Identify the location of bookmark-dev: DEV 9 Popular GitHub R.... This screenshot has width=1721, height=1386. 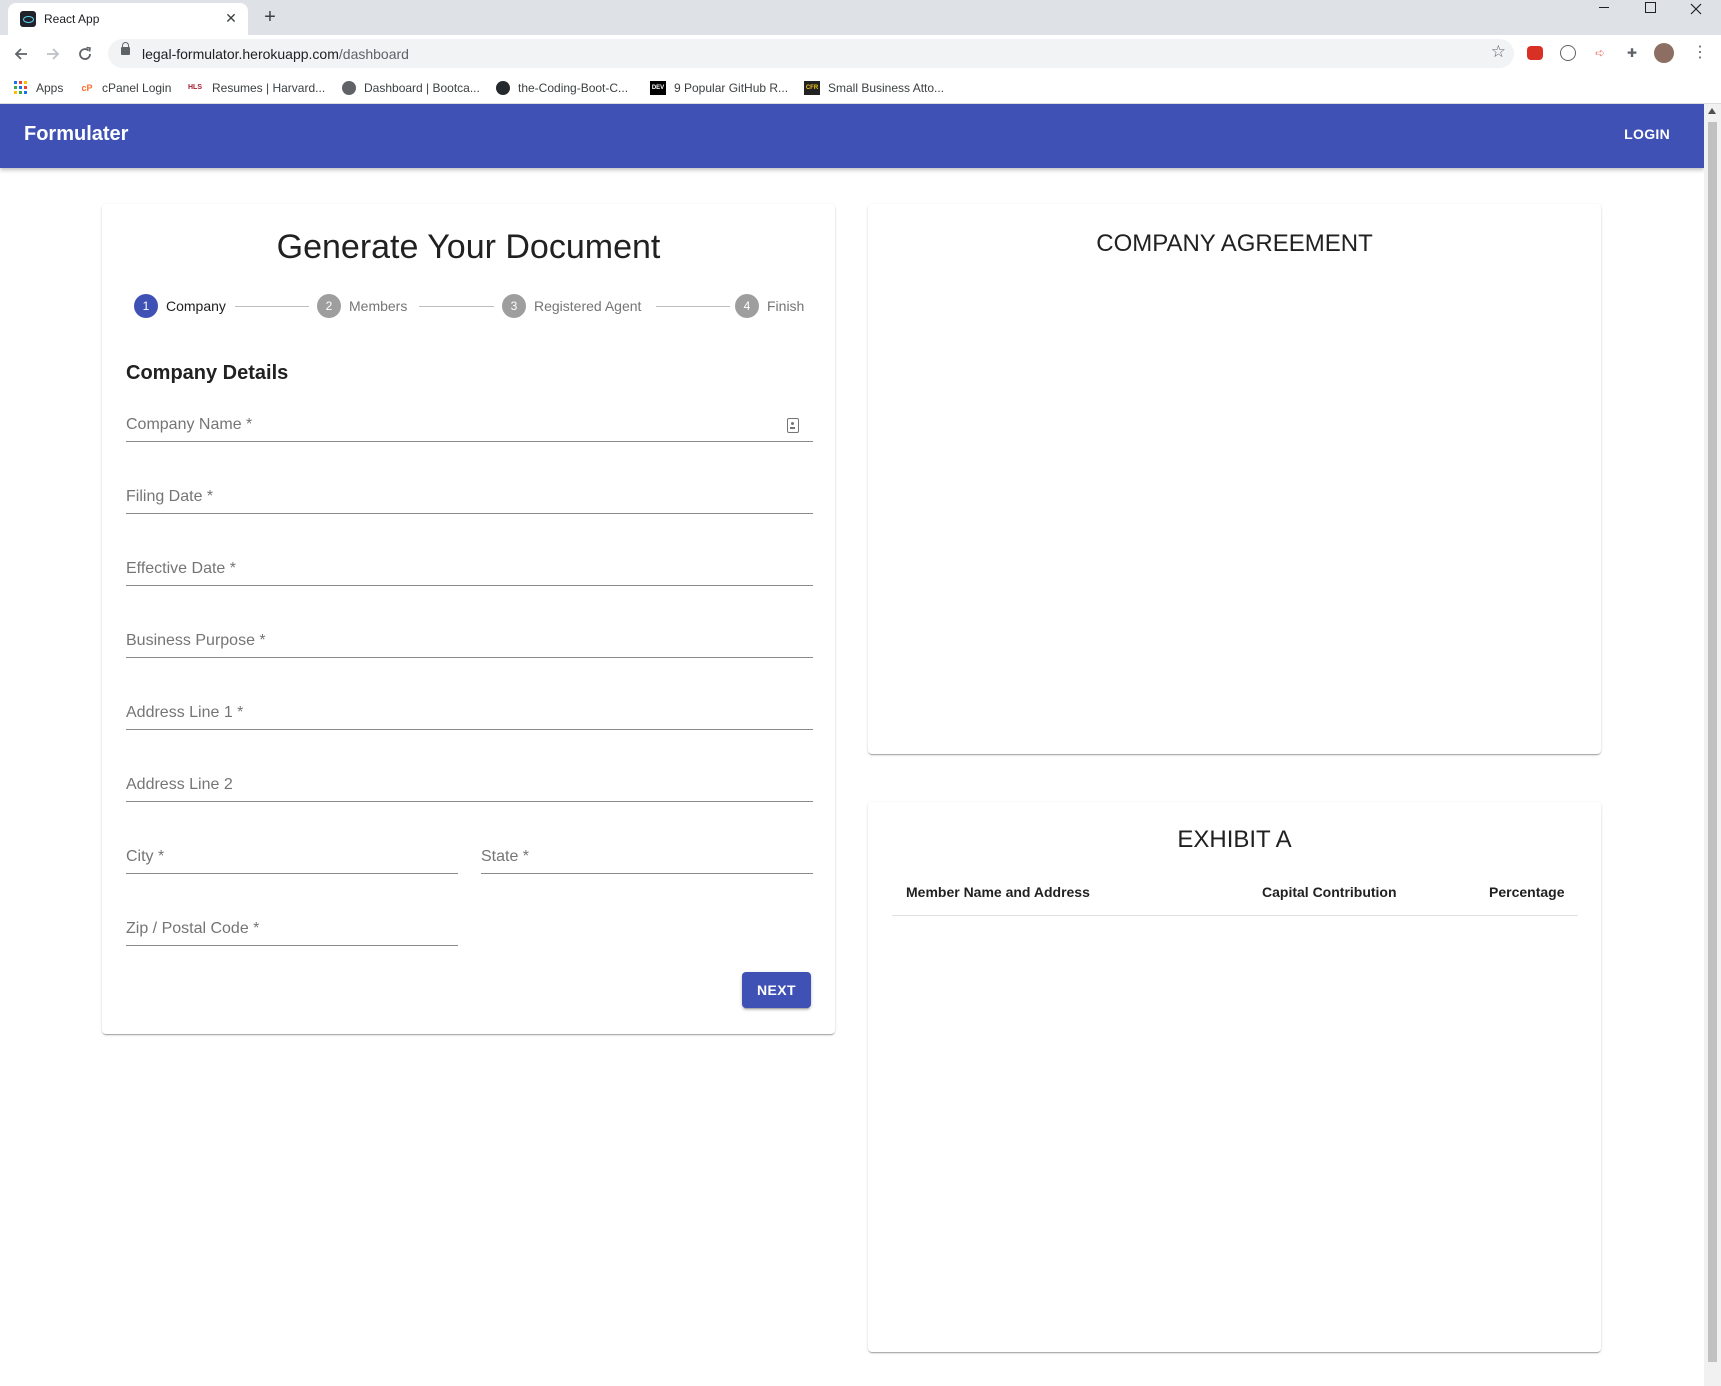
(719, 88).